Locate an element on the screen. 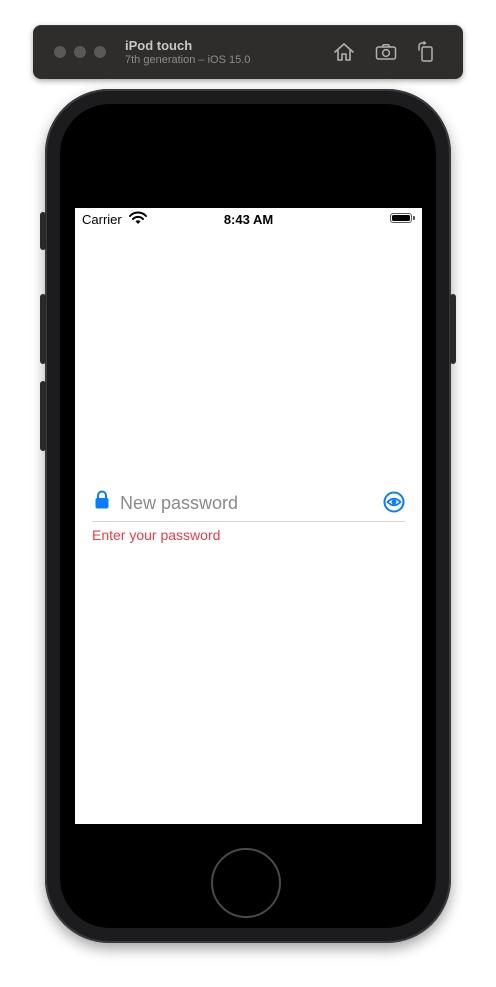  device-home-button is located at coordinates (246, 883).